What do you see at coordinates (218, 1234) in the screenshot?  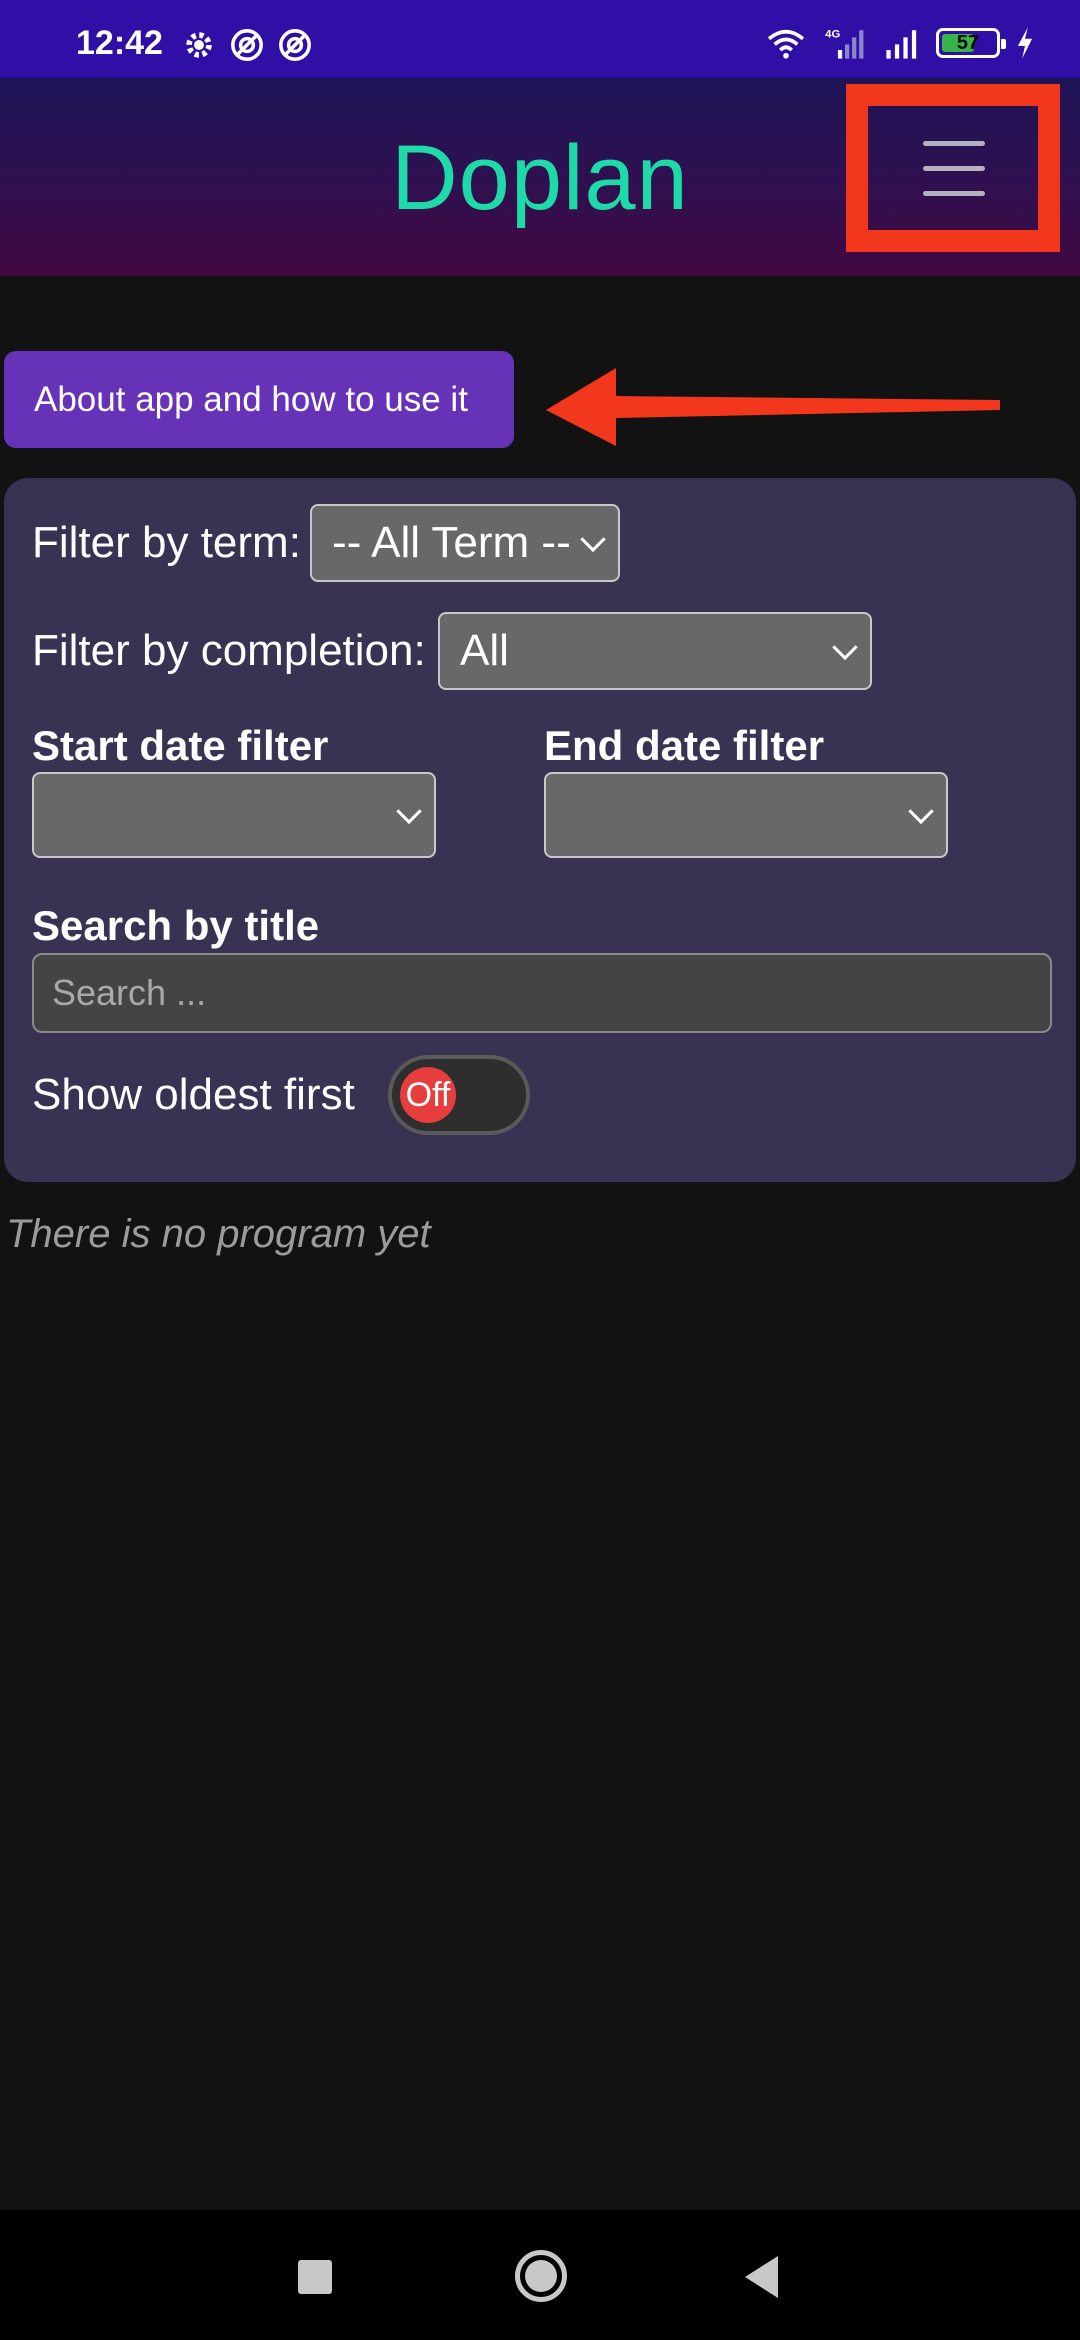 I see `empty-state-message: There is no program yet` at bounding box center [218, 1234].